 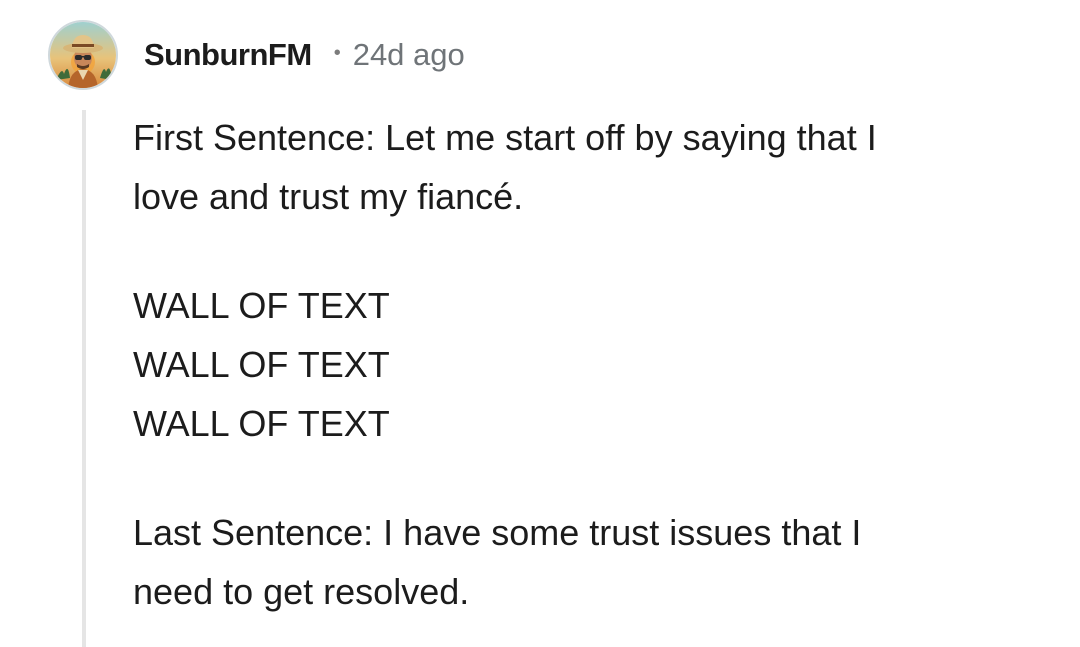 I want to click on cowboy-avatar-icon, so click(x=83, y=55).